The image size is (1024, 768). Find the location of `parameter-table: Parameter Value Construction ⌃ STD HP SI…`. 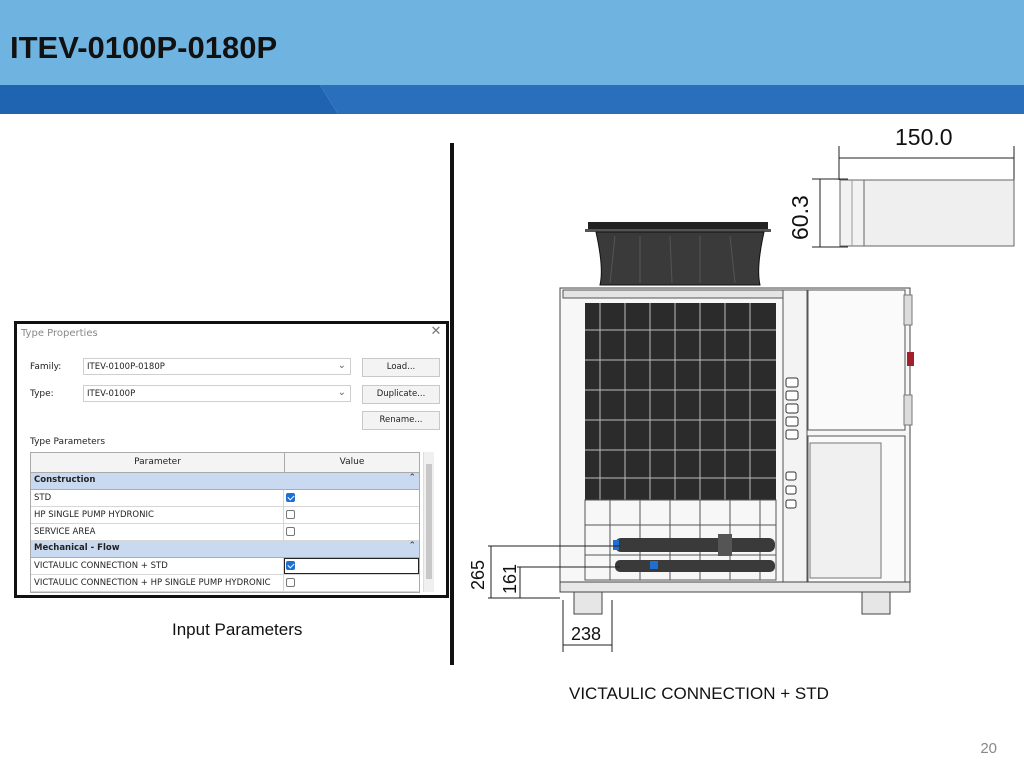

parameter-table: Parameter Value Construction ⌃ STD HP SI… is located at coordinates (225, 522).